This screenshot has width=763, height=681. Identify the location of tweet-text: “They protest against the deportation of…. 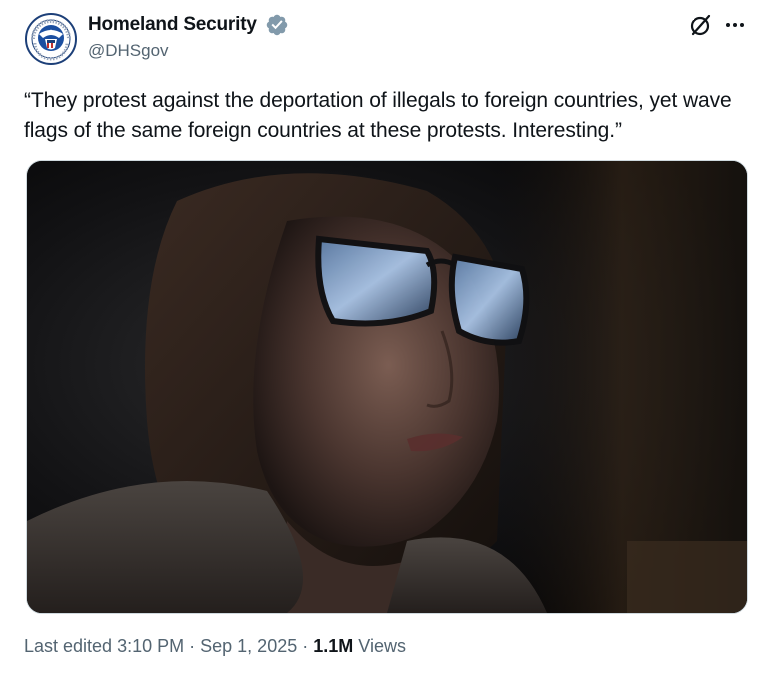
(378, 115).